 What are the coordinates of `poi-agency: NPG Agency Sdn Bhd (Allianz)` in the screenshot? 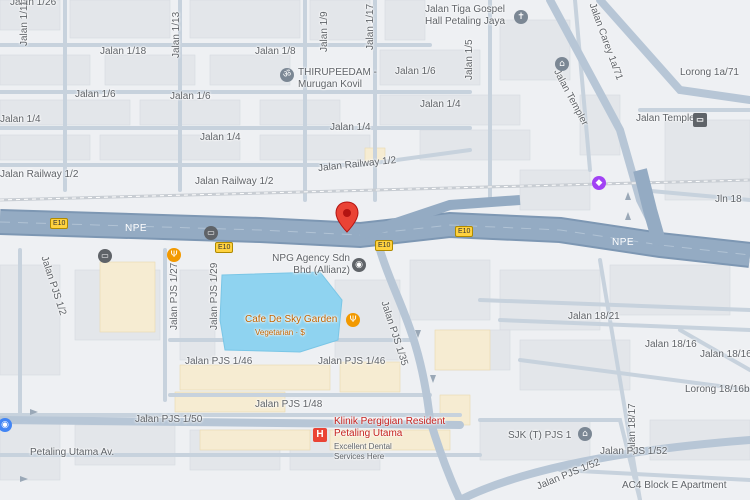 It's located at (304, 265).